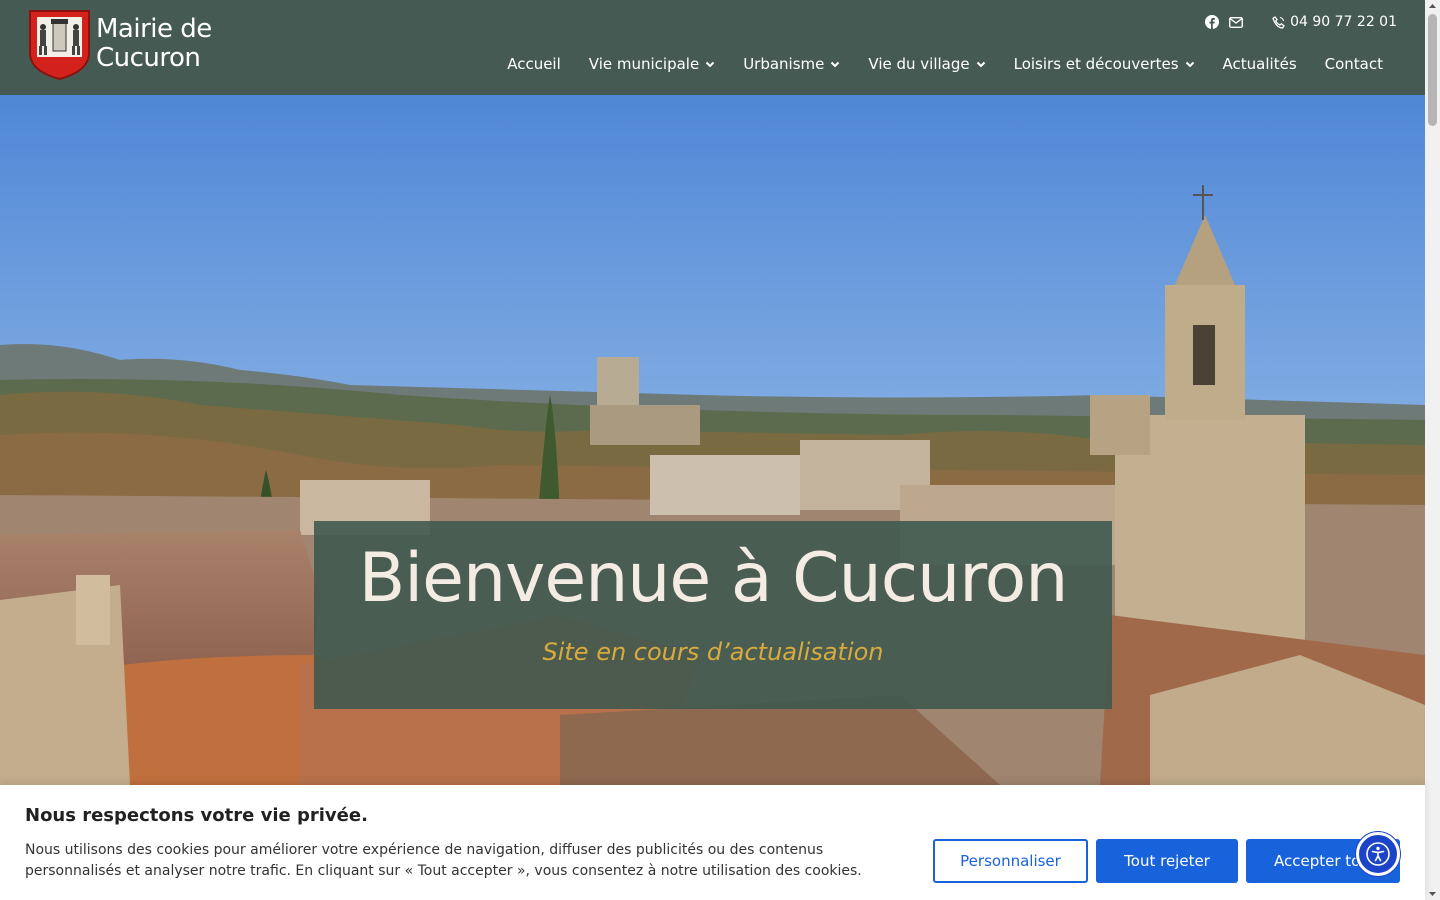  Describe the element at coordinates (148, 58) in the screenshot. I see `logo-line-2: Cucuron` at that location.